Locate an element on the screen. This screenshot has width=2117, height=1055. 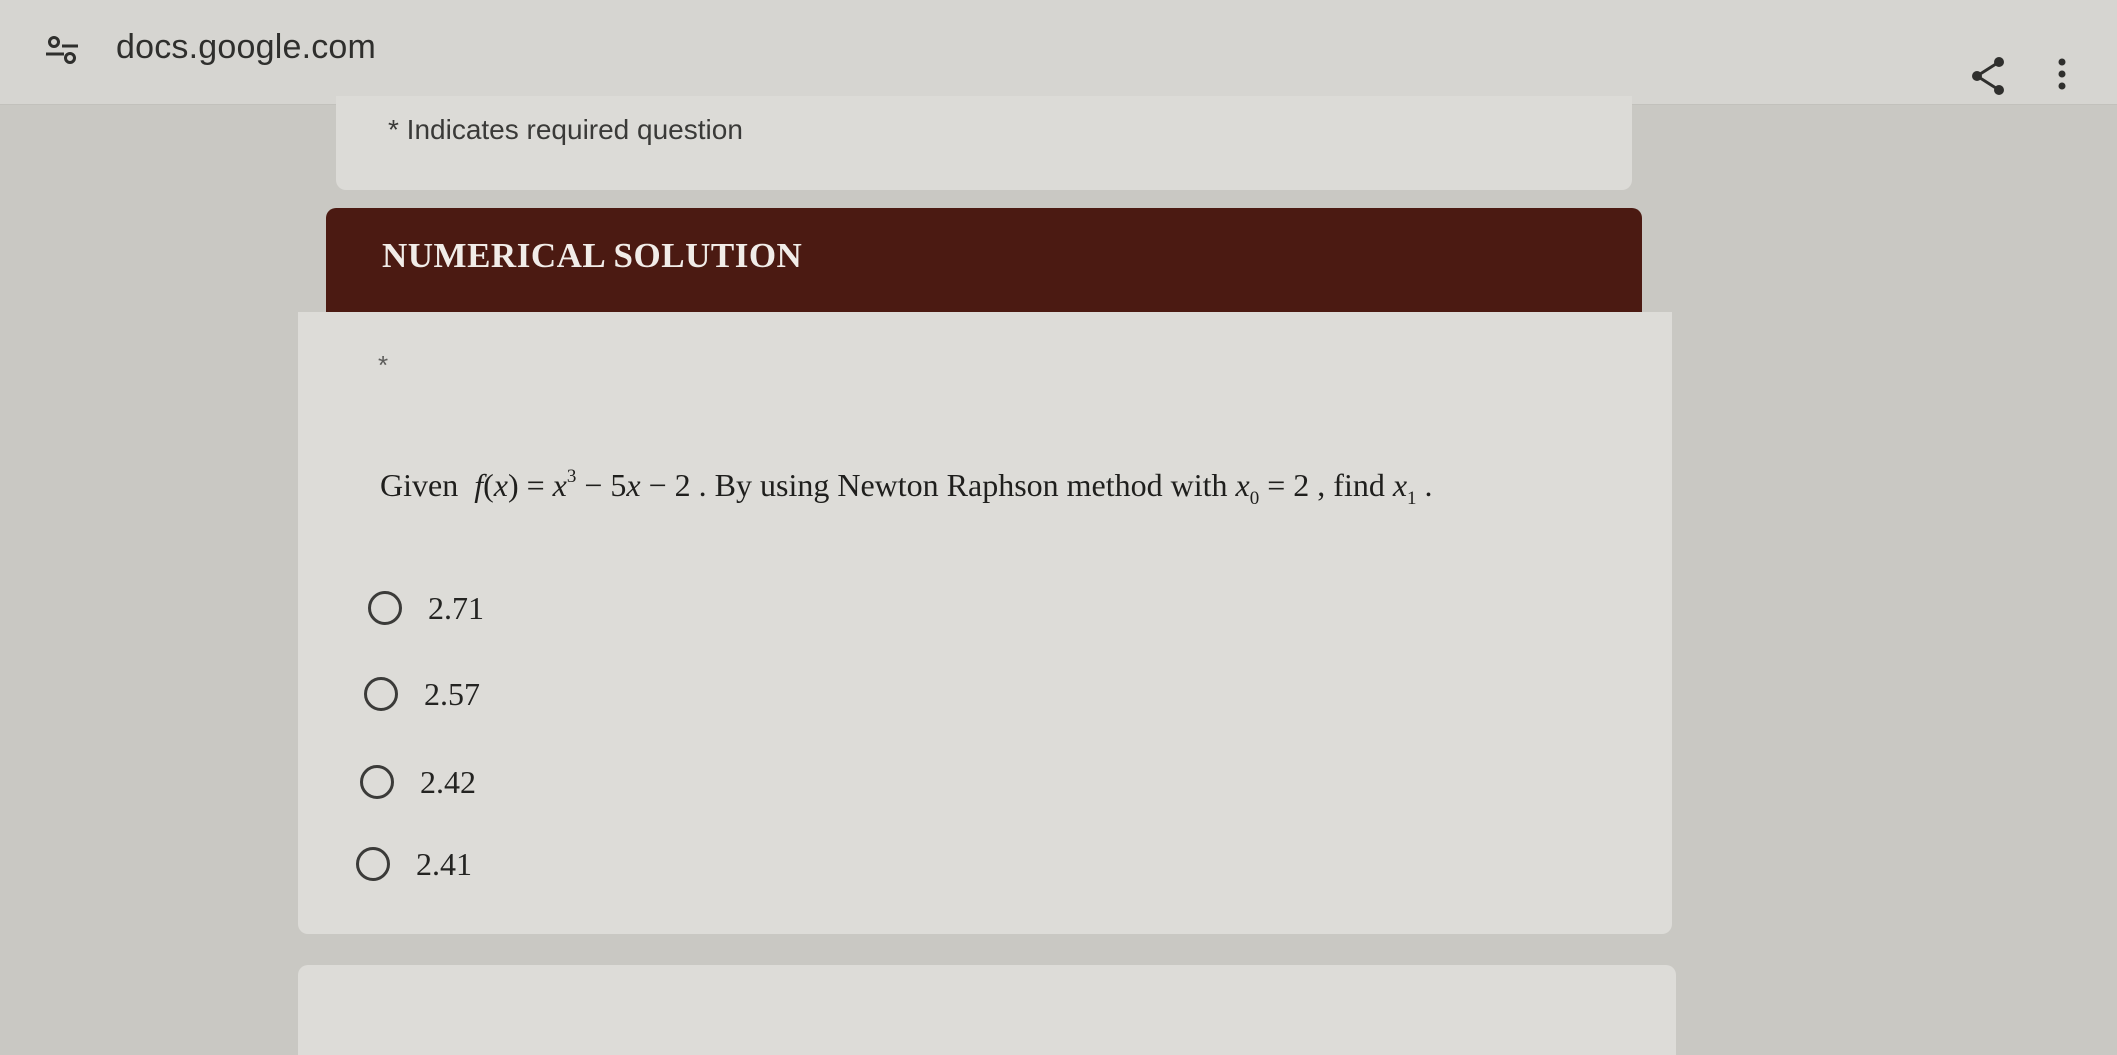
browser-toolbar: docs.google.com is located at coordinates (1058, 52).